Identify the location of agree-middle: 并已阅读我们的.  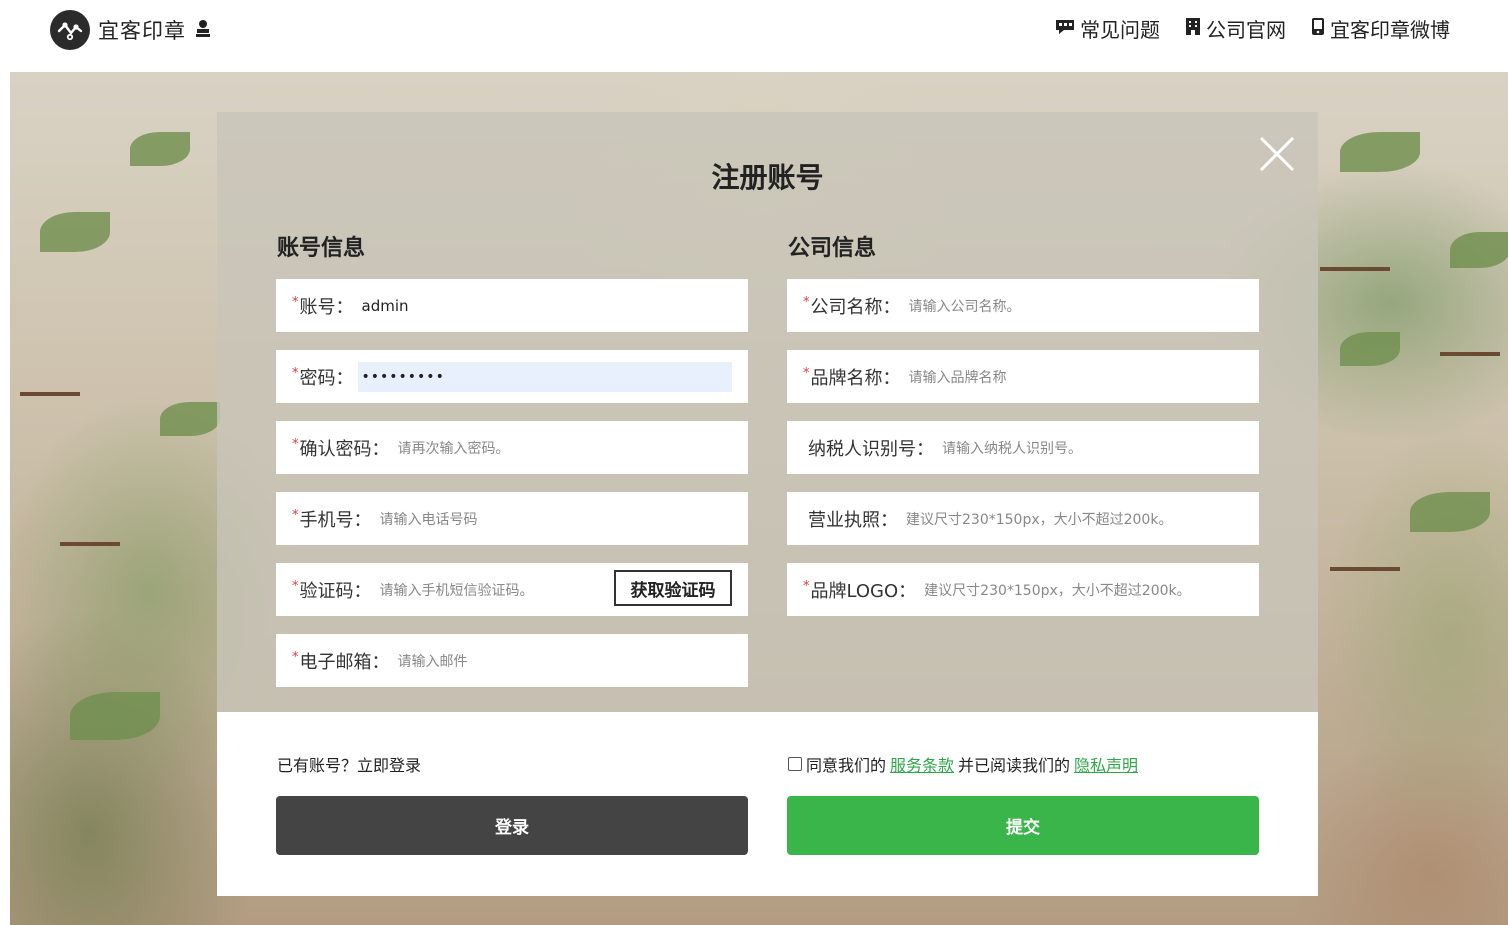
(1014, 765).